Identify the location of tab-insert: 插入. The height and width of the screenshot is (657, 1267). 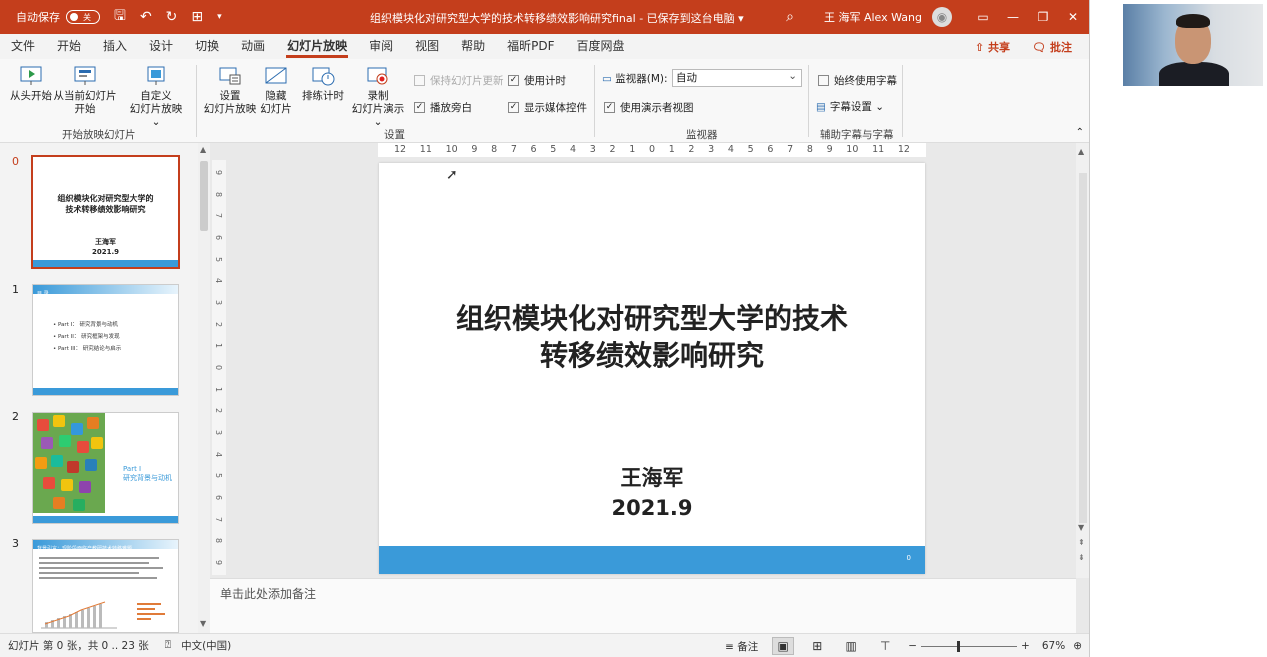
(115, 46).